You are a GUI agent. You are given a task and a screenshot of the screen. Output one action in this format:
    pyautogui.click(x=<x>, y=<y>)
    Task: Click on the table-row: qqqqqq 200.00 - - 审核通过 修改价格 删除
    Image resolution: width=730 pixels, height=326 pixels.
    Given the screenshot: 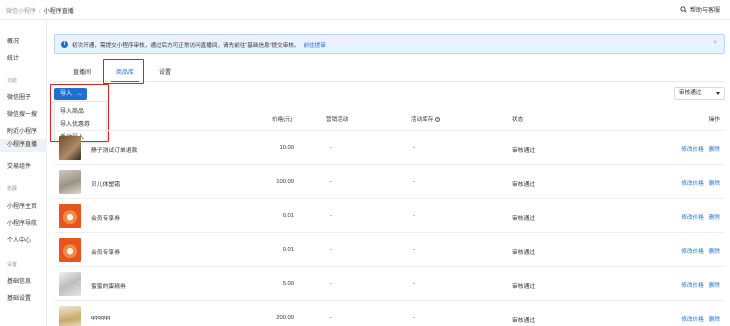 What is the action you would take?
    pyautogui.click(x=389, y=313)
    